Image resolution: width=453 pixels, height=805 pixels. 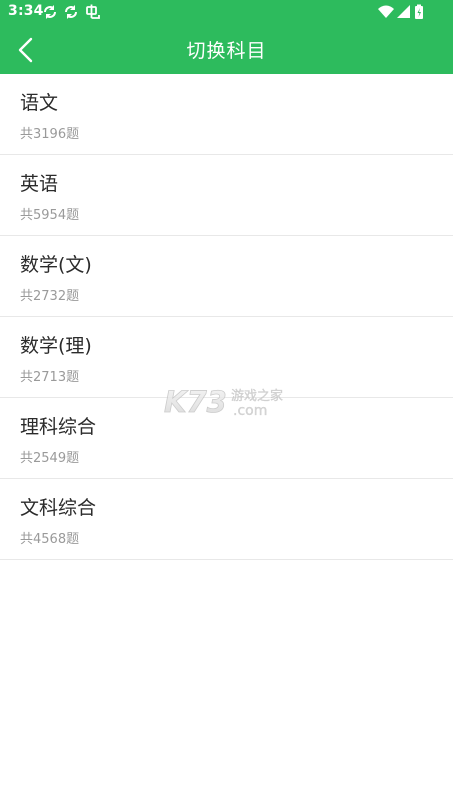 What do you see at coordinates (226, 519) in the screenshot?
I see `subject-item-arts-comprehensive: 文科综合 共4568题` at bounding box center [226, 519].